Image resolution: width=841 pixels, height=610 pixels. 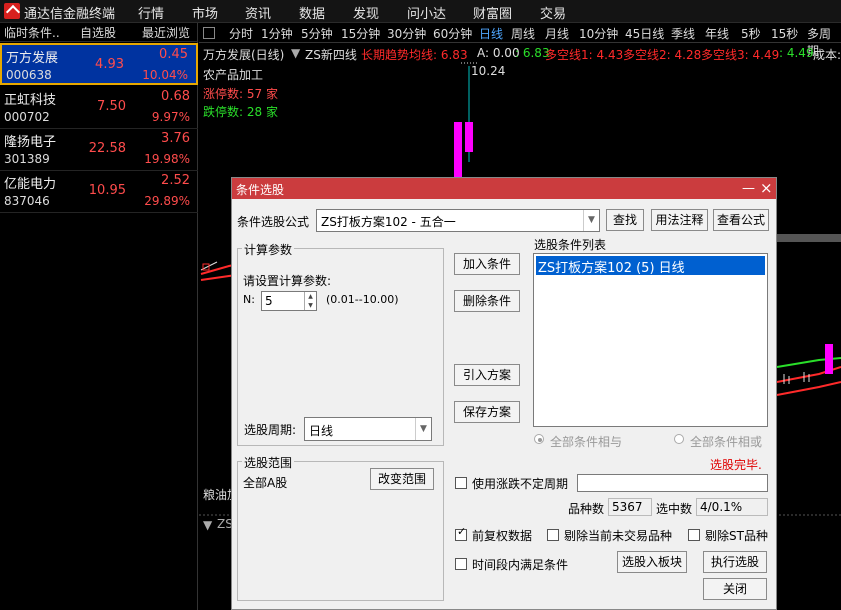 What do you see at coordinates (269, 301) in the screenshot?
I see `param-value: 5` at bounding box center [269, 301].